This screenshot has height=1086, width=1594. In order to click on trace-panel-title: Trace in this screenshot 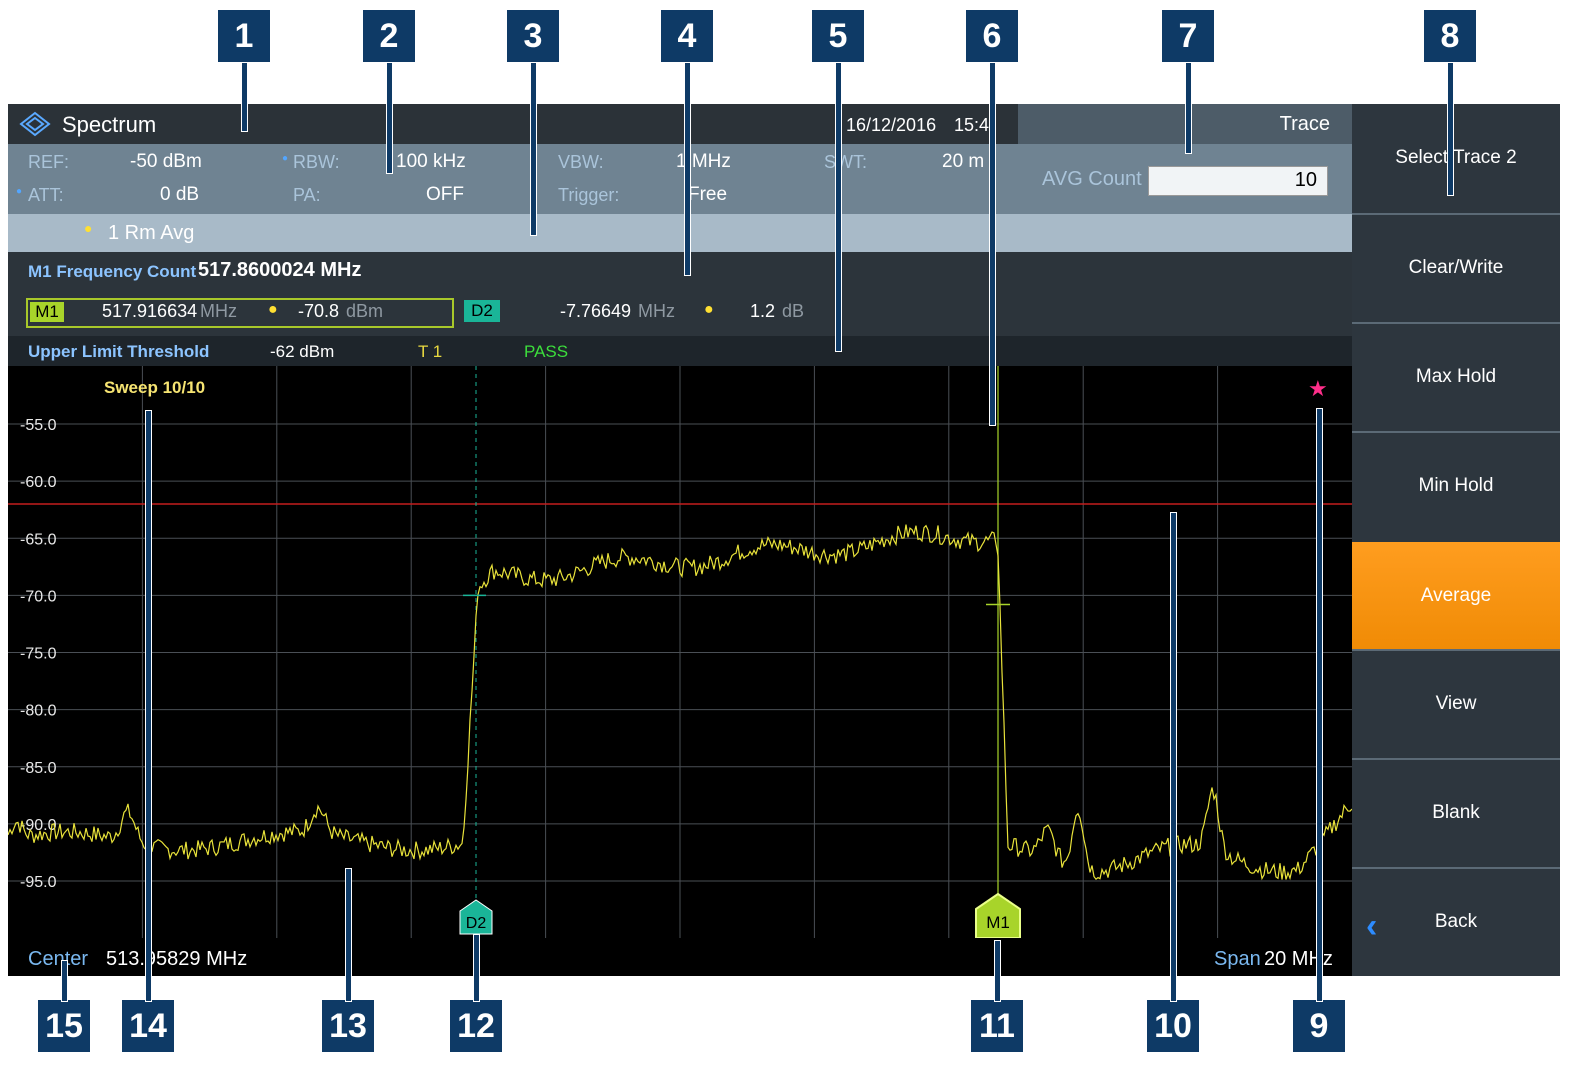, I will do `click(1304, 124)`.